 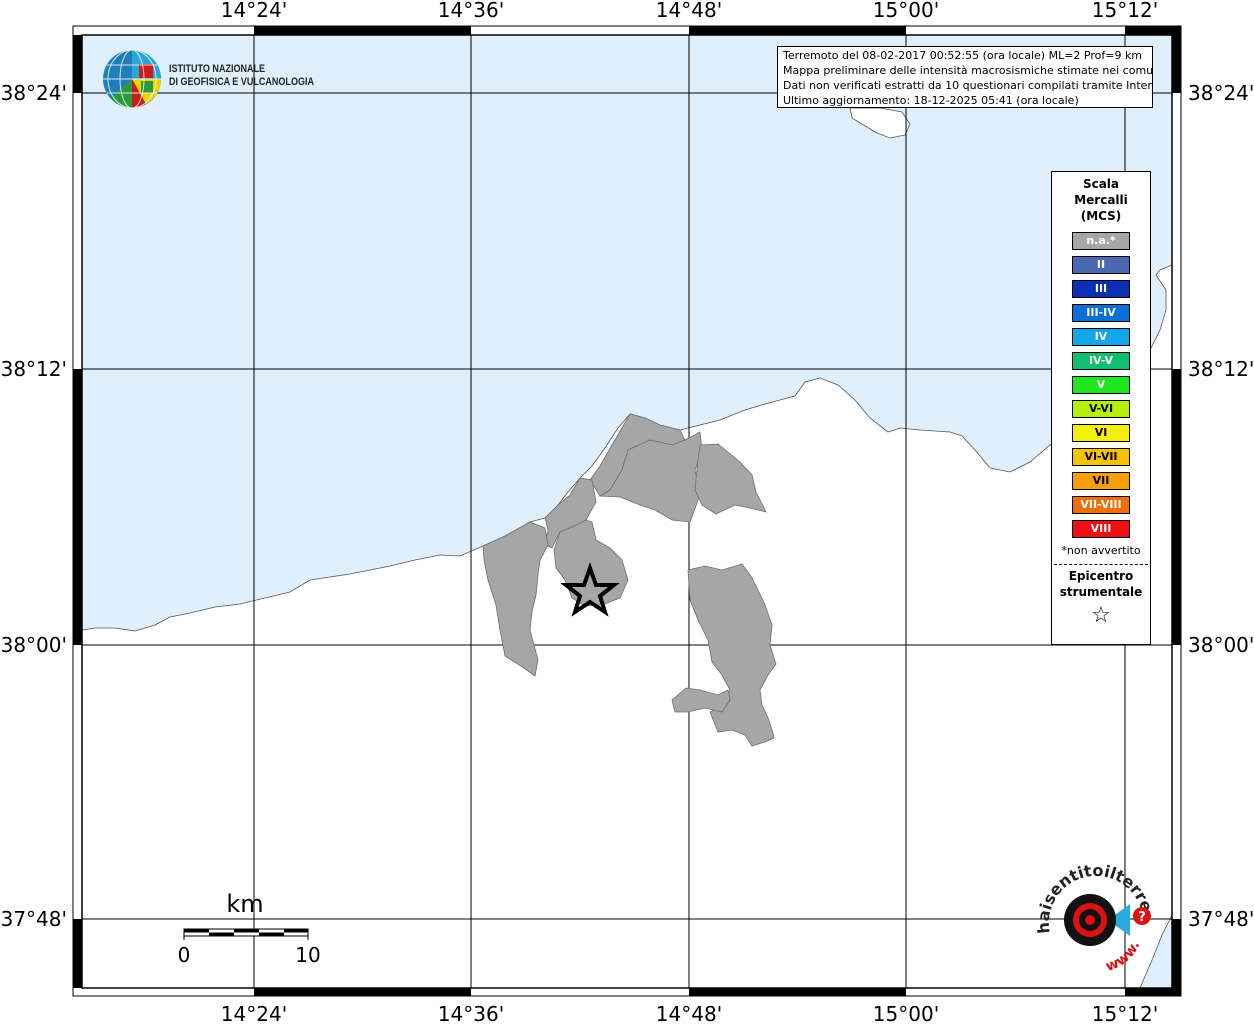 I want to click on legend-swatch: VI, so click(x=1101, y=433).